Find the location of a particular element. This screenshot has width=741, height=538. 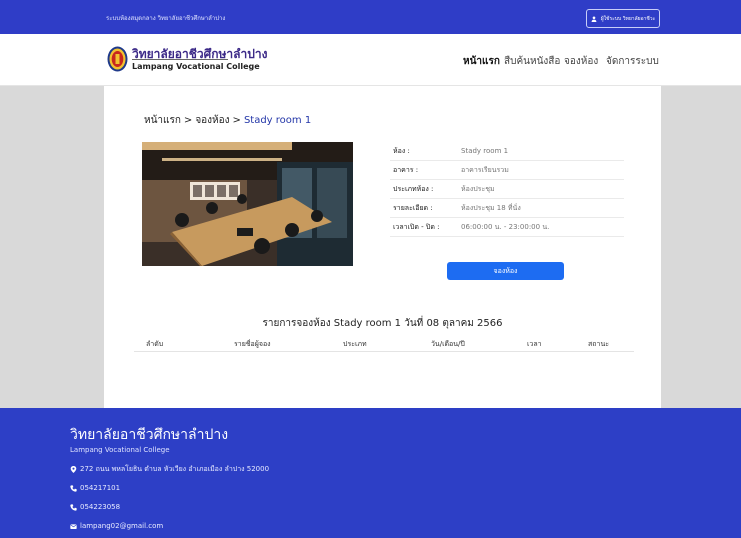

user-menu-button: ผู้ใช้ระบบ วิทยาลัยอาชีวะ is located at coordinates (623, 18).